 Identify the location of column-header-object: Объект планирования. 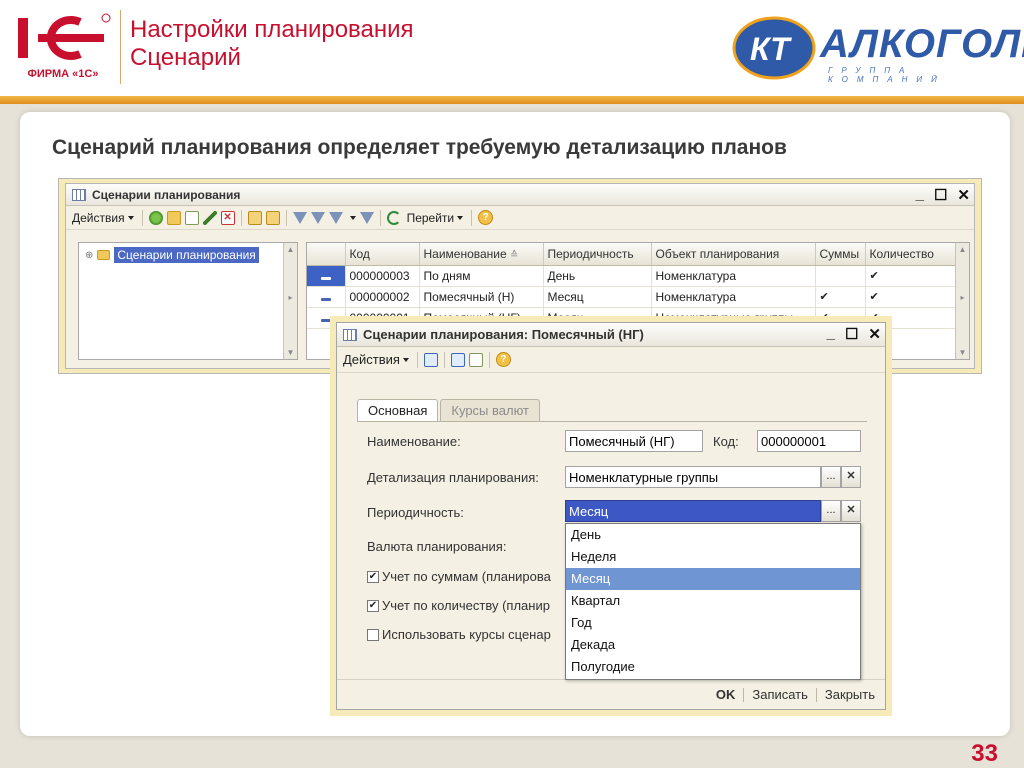
(733, 254).